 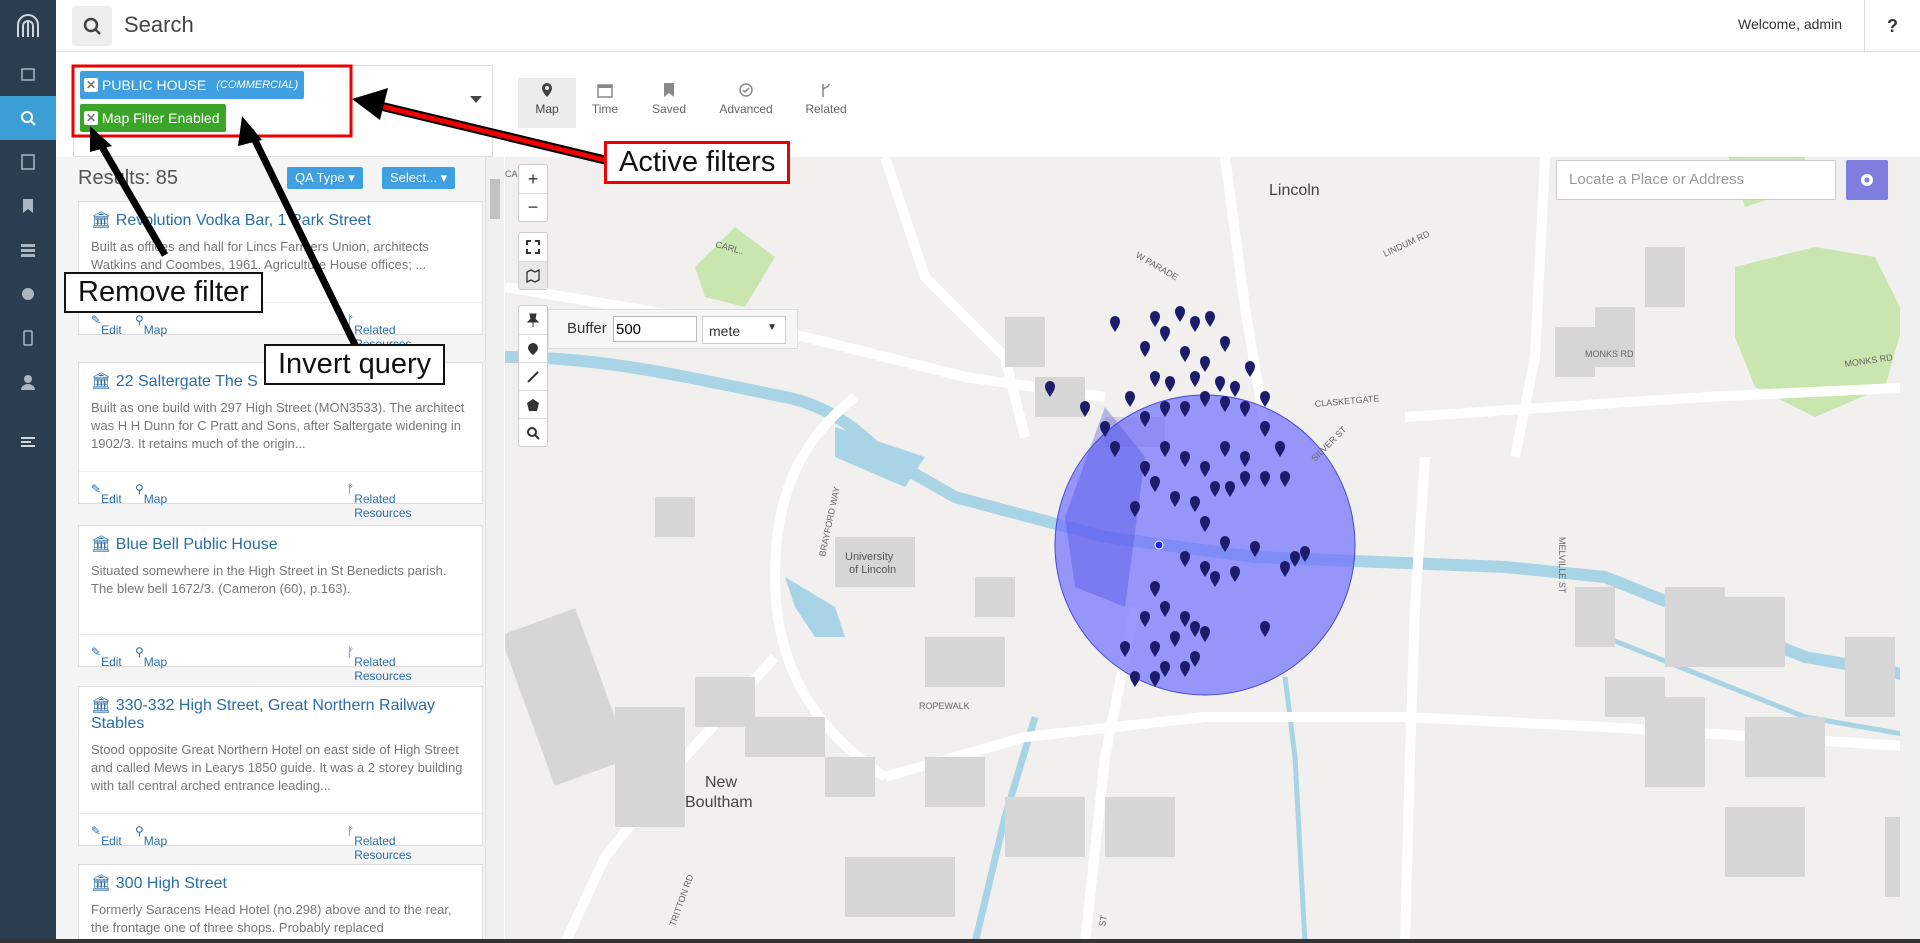 I want to click on annotation-active-filters: Active filters, so click(x=697, y=162).